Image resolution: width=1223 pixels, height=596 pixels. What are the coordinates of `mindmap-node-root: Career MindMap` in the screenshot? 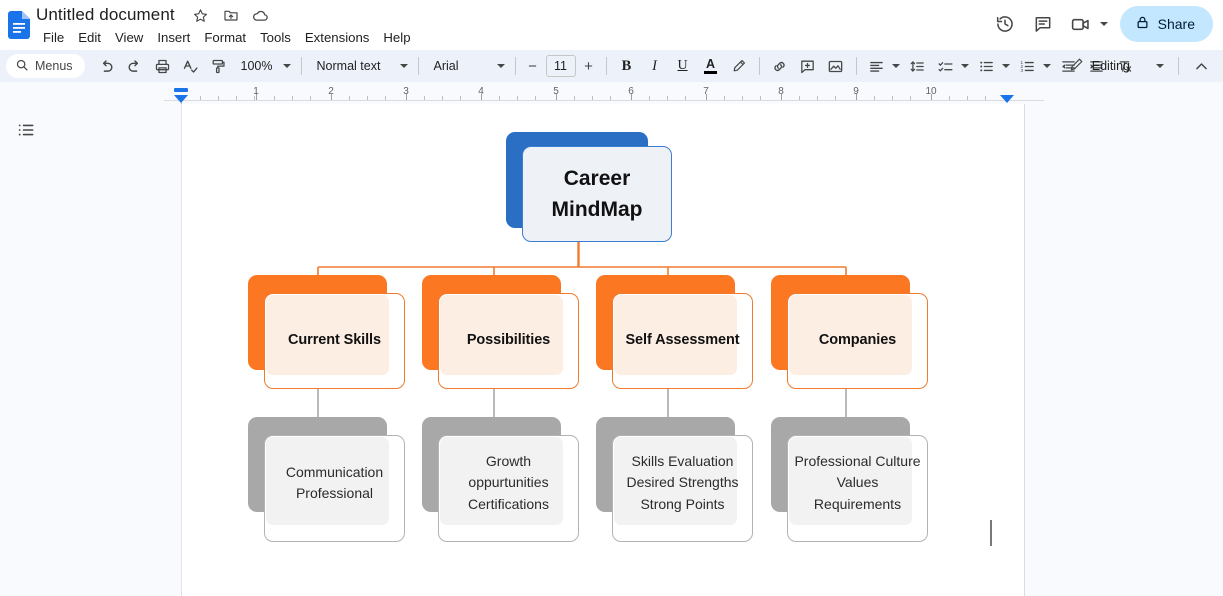 It's located at (589, 187).